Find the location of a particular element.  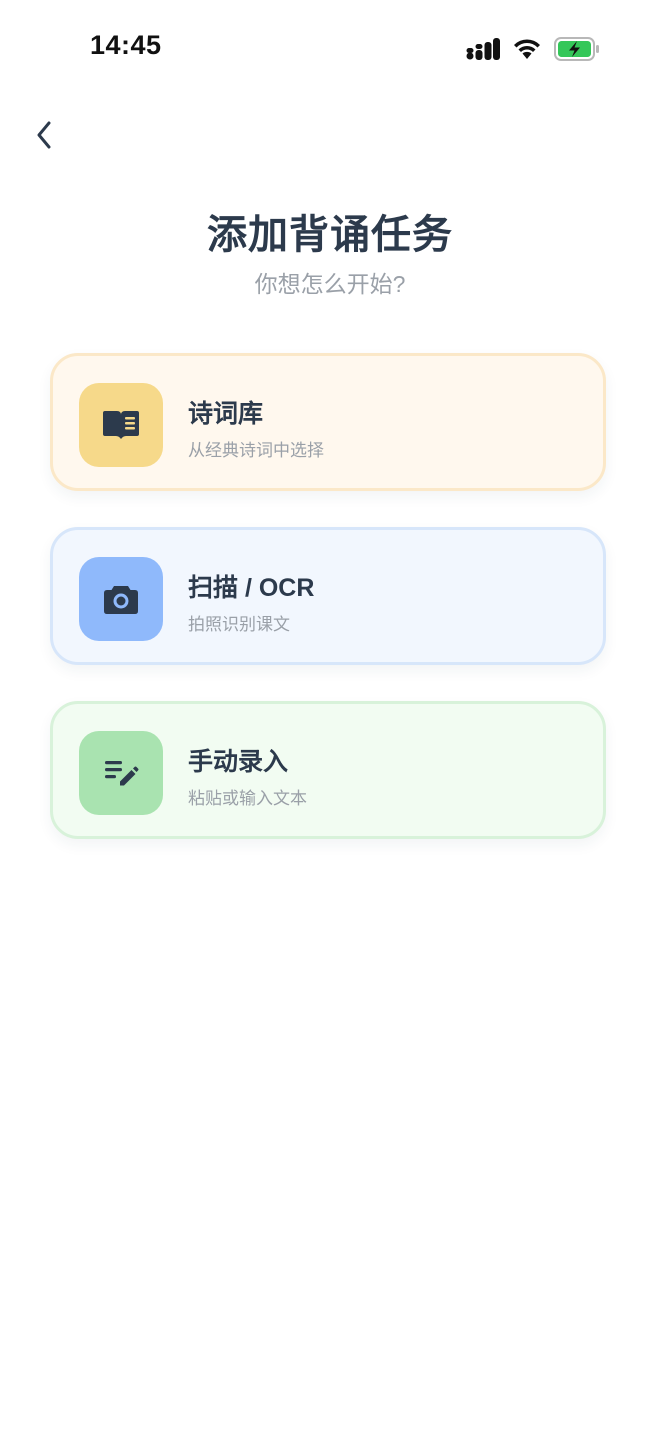

option-title: 手动录入 is located at coordinates (238, 762).